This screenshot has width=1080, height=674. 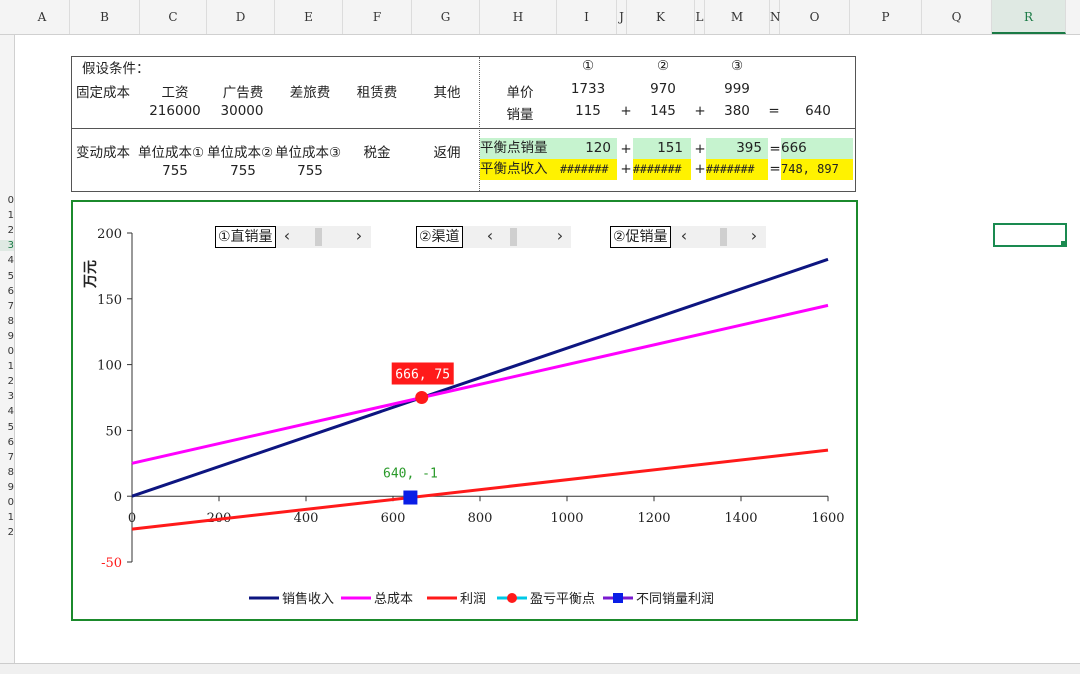 What do you see at coordinates (661, 17) in the screenshot?
I see `column-header-k: K` at bounding box center [661, 17].